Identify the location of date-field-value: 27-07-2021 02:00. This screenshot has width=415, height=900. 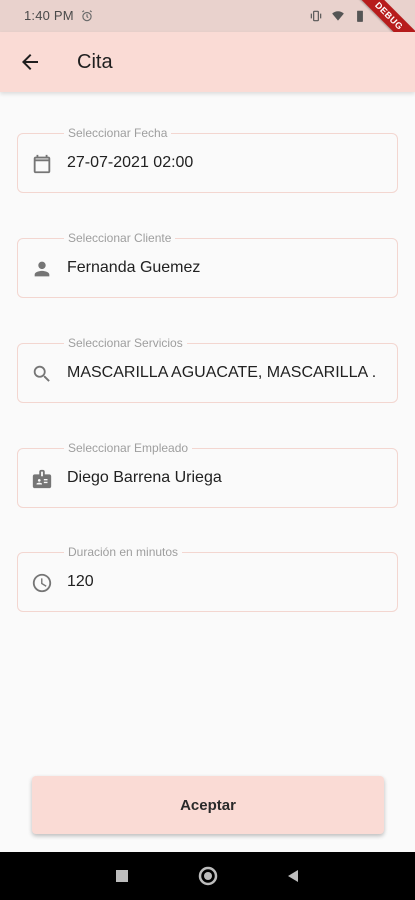
(130, 162).